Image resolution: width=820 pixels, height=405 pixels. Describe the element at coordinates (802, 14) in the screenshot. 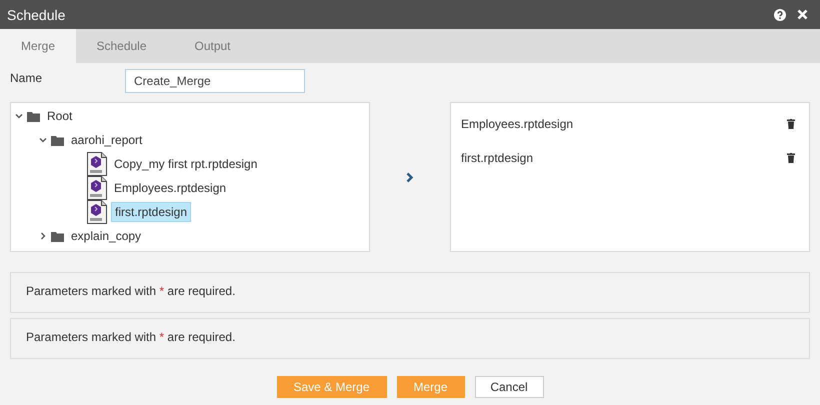

I see `close-icon` at that location.